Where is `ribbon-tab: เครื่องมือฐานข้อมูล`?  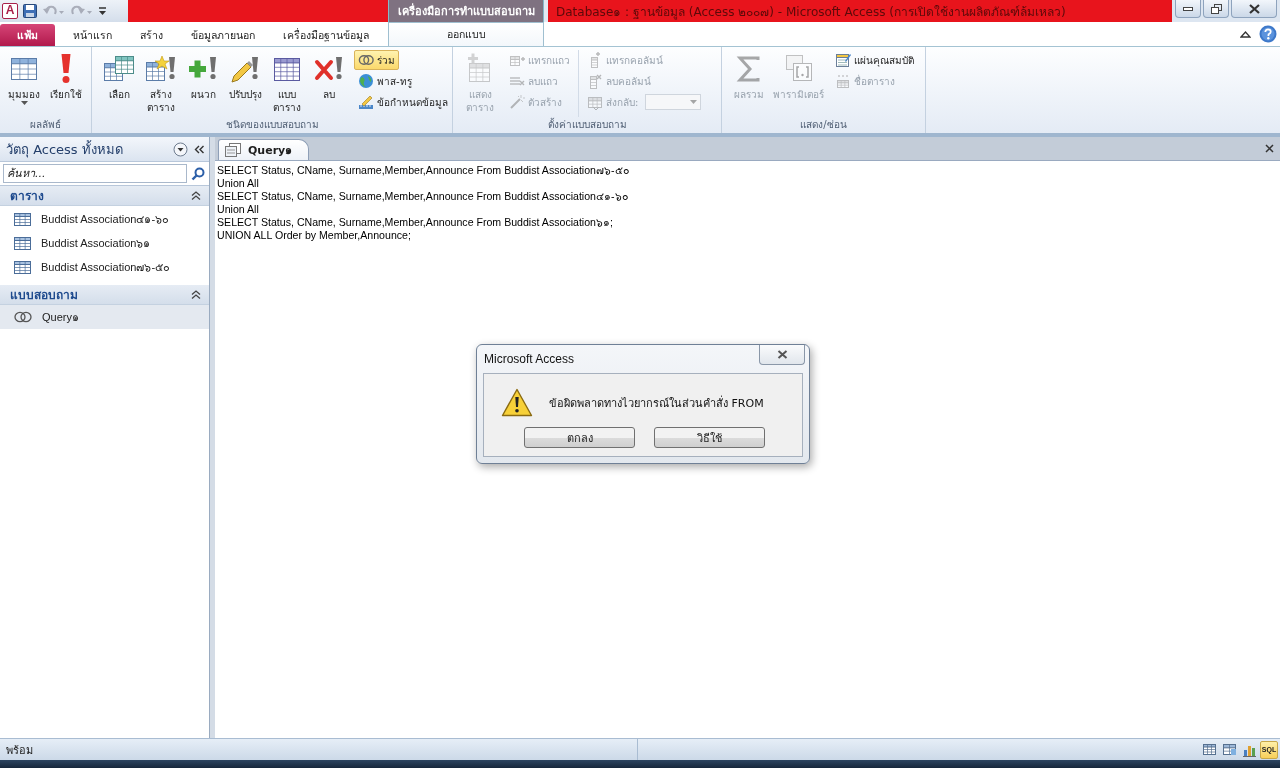 ribbon-tab: เครื่องมือฐานข้อมูล is located at coordinates (326, 35).